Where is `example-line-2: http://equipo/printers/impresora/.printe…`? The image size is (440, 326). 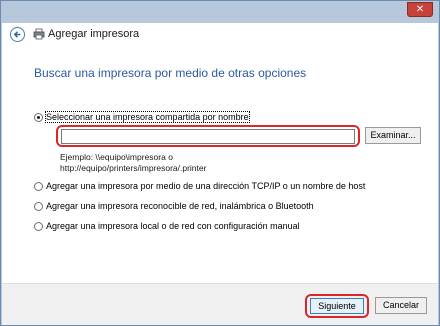 example-line-2: http://equipo/printers/impresora/.printe… is located at coordinates (133, 168).